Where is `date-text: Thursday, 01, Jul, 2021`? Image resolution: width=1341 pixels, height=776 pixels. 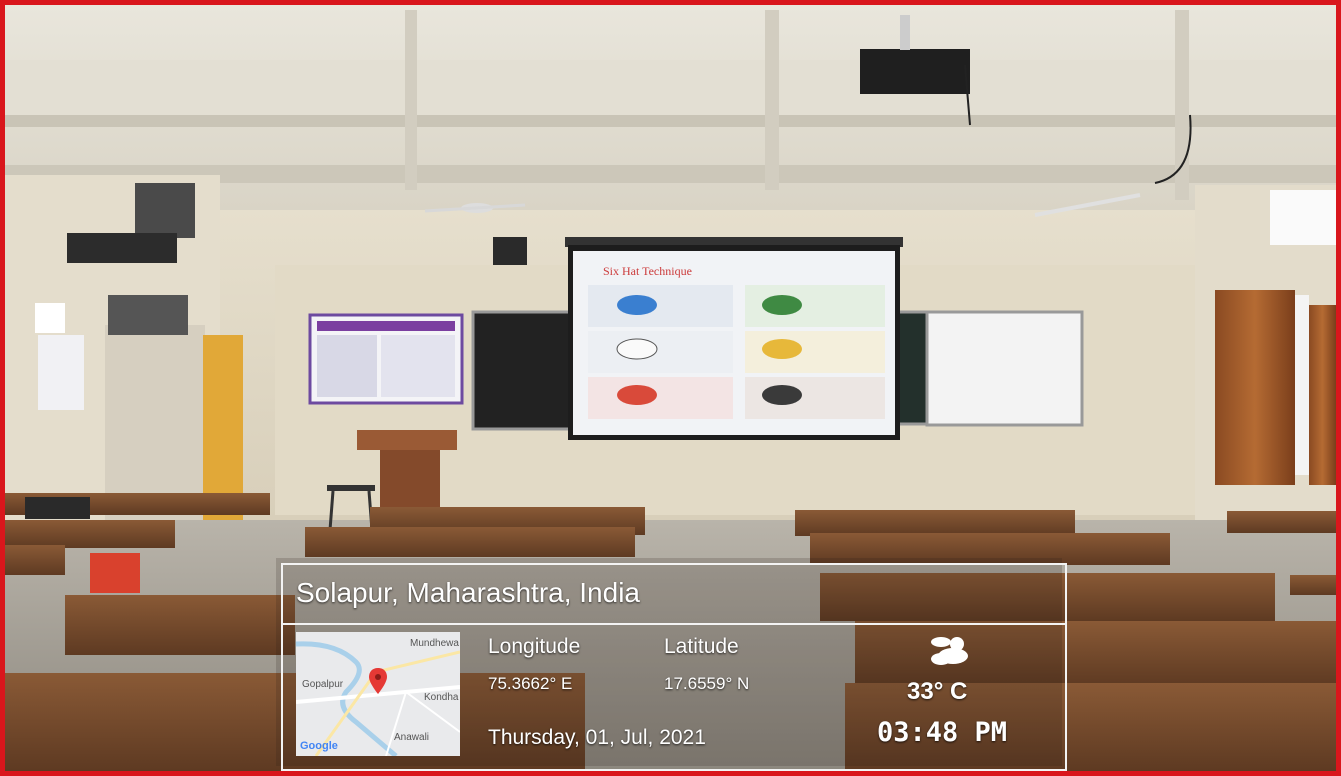
date-text: Thursday, 01, Jul, 2021 is located at coordinates (597, 737).